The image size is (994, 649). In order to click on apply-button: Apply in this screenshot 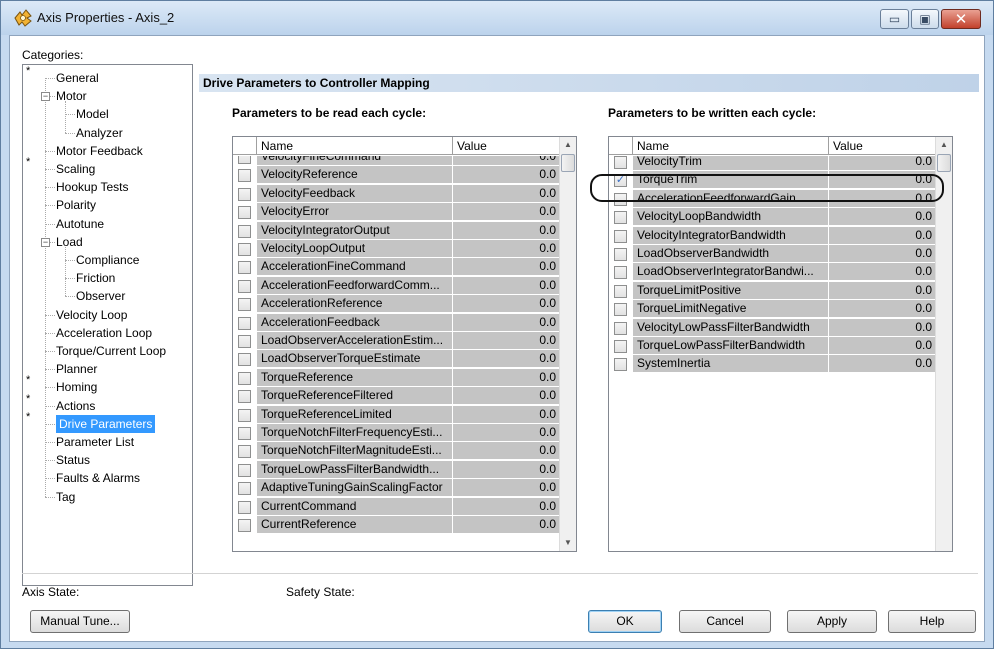, I will do `click(832, 621)`.